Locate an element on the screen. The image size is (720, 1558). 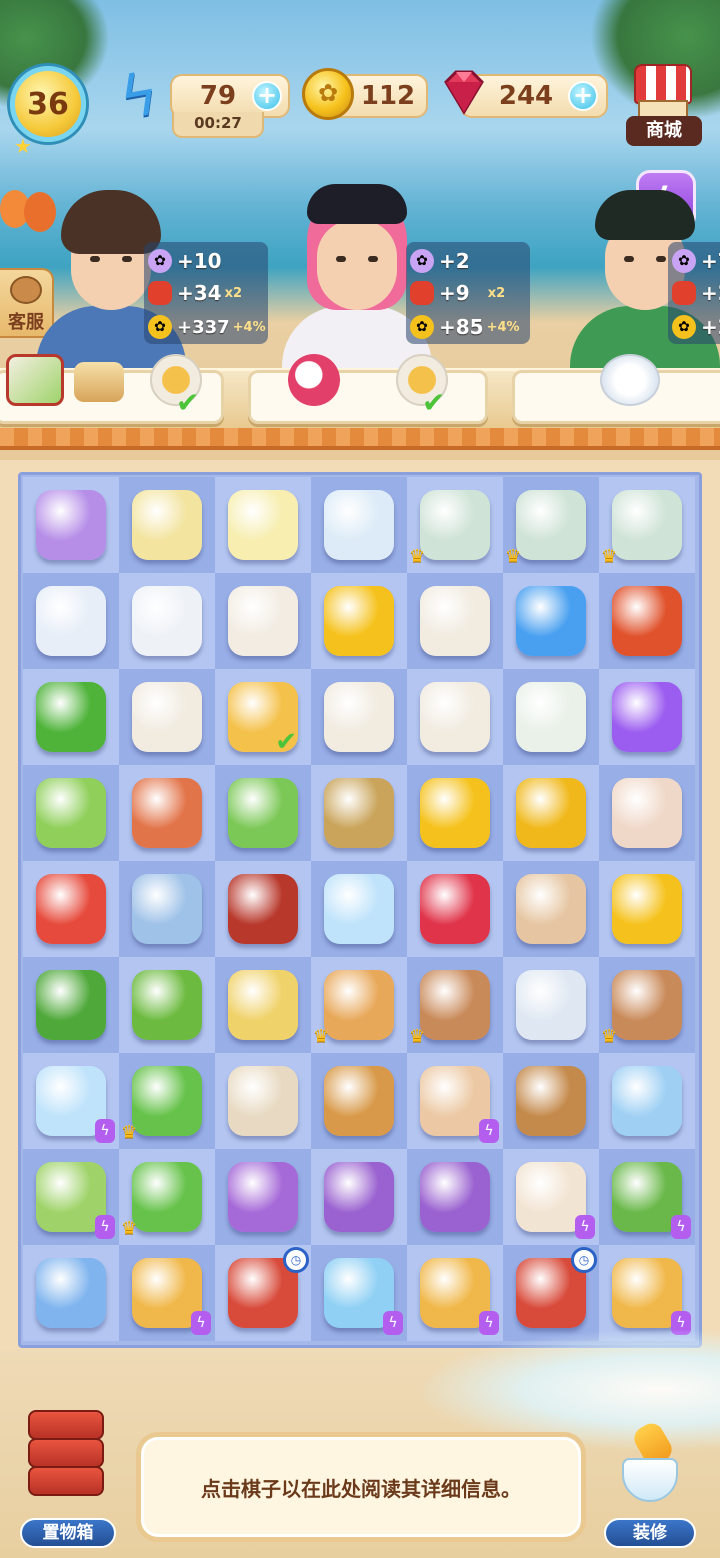
oyster-icon is located at coordinates (647, 813).